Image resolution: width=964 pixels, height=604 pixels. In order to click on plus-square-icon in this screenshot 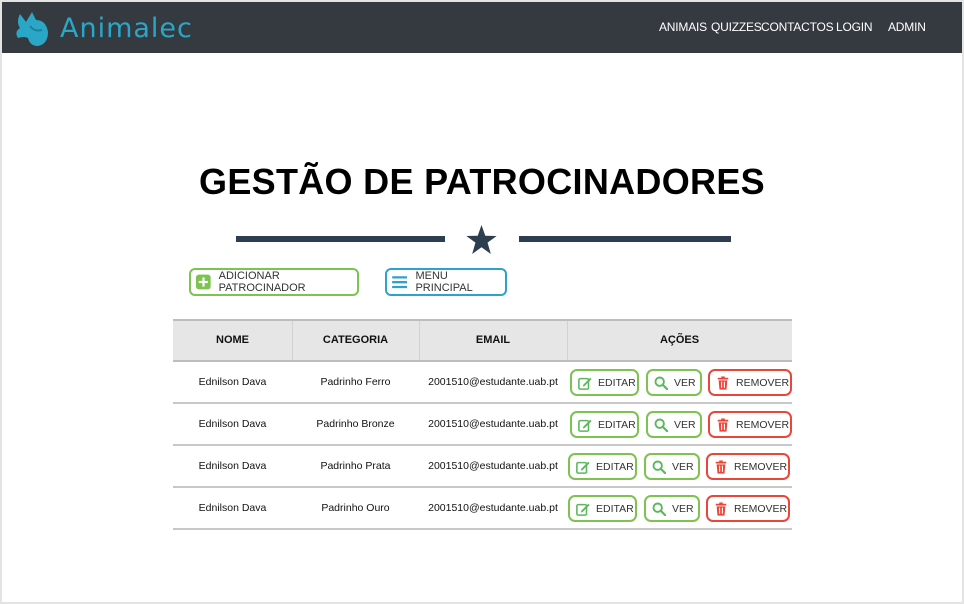, I will do `click(203, 282)`.